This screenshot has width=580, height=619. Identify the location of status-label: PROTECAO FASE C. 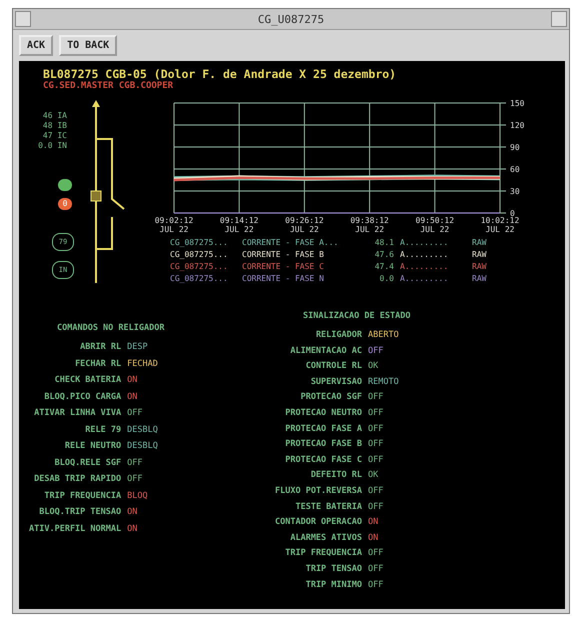
(323, 460).